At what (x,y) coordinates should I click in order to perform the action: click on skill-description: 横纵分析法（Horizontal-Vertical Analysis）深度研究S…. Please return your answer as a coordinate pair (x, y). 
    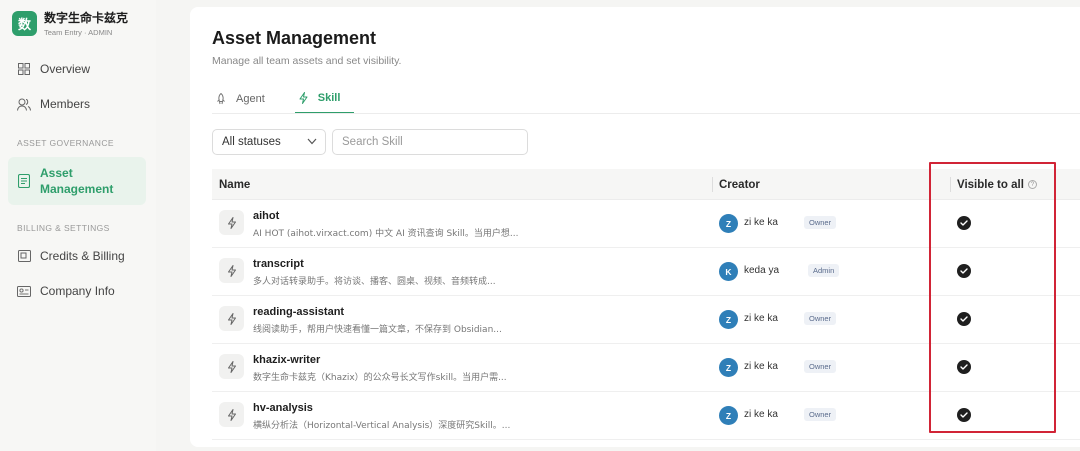
    Looking at the image, I should click on (382, 426).